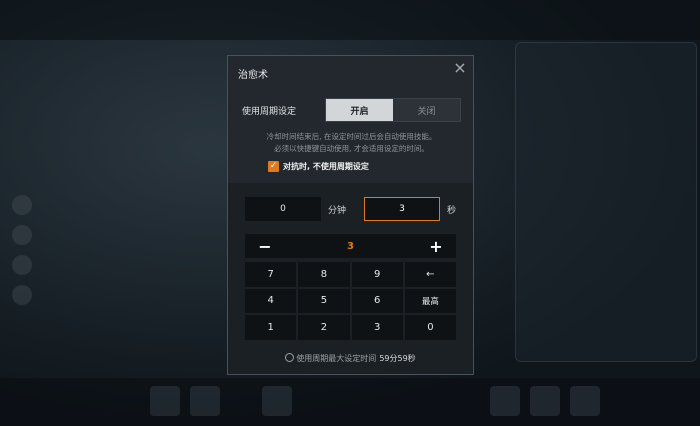  Describe the element at coordinates (351, 136) in the screenshot. I see `description-line: 冷却时间结束后, 在设定时间过后会自动使用技能。` at that location.